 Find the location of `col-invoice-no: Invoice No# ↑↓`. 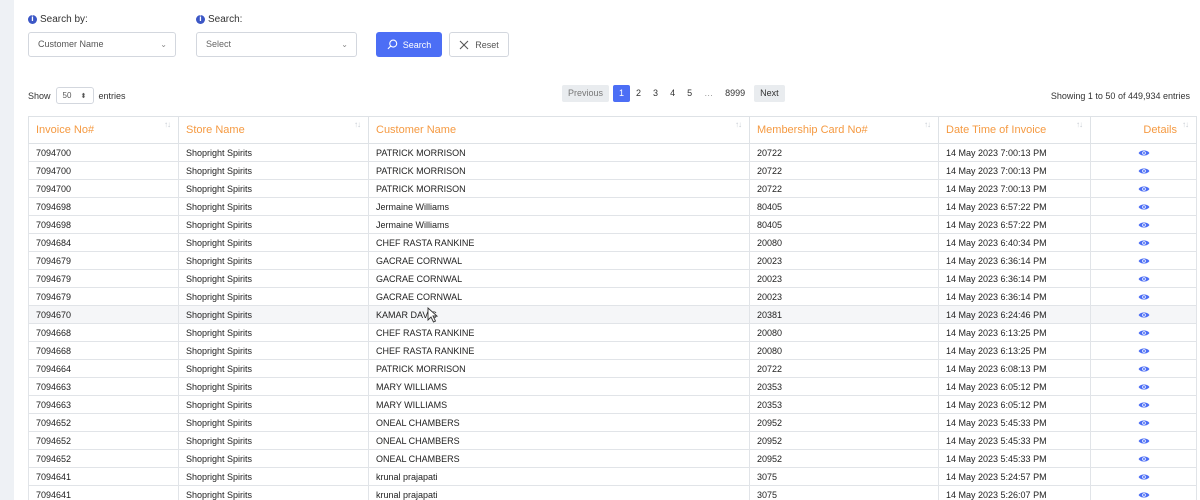

col-invoice-no: Invoice No# ↑↓ is located at coordinates (103, 130).